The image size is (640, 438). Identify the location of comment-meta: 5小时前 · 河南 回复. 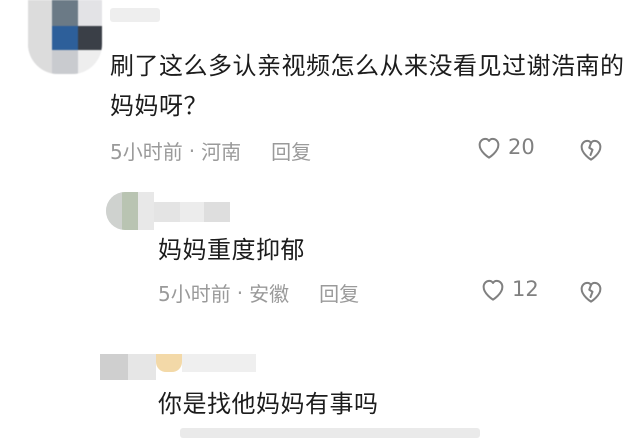
(210, 150).